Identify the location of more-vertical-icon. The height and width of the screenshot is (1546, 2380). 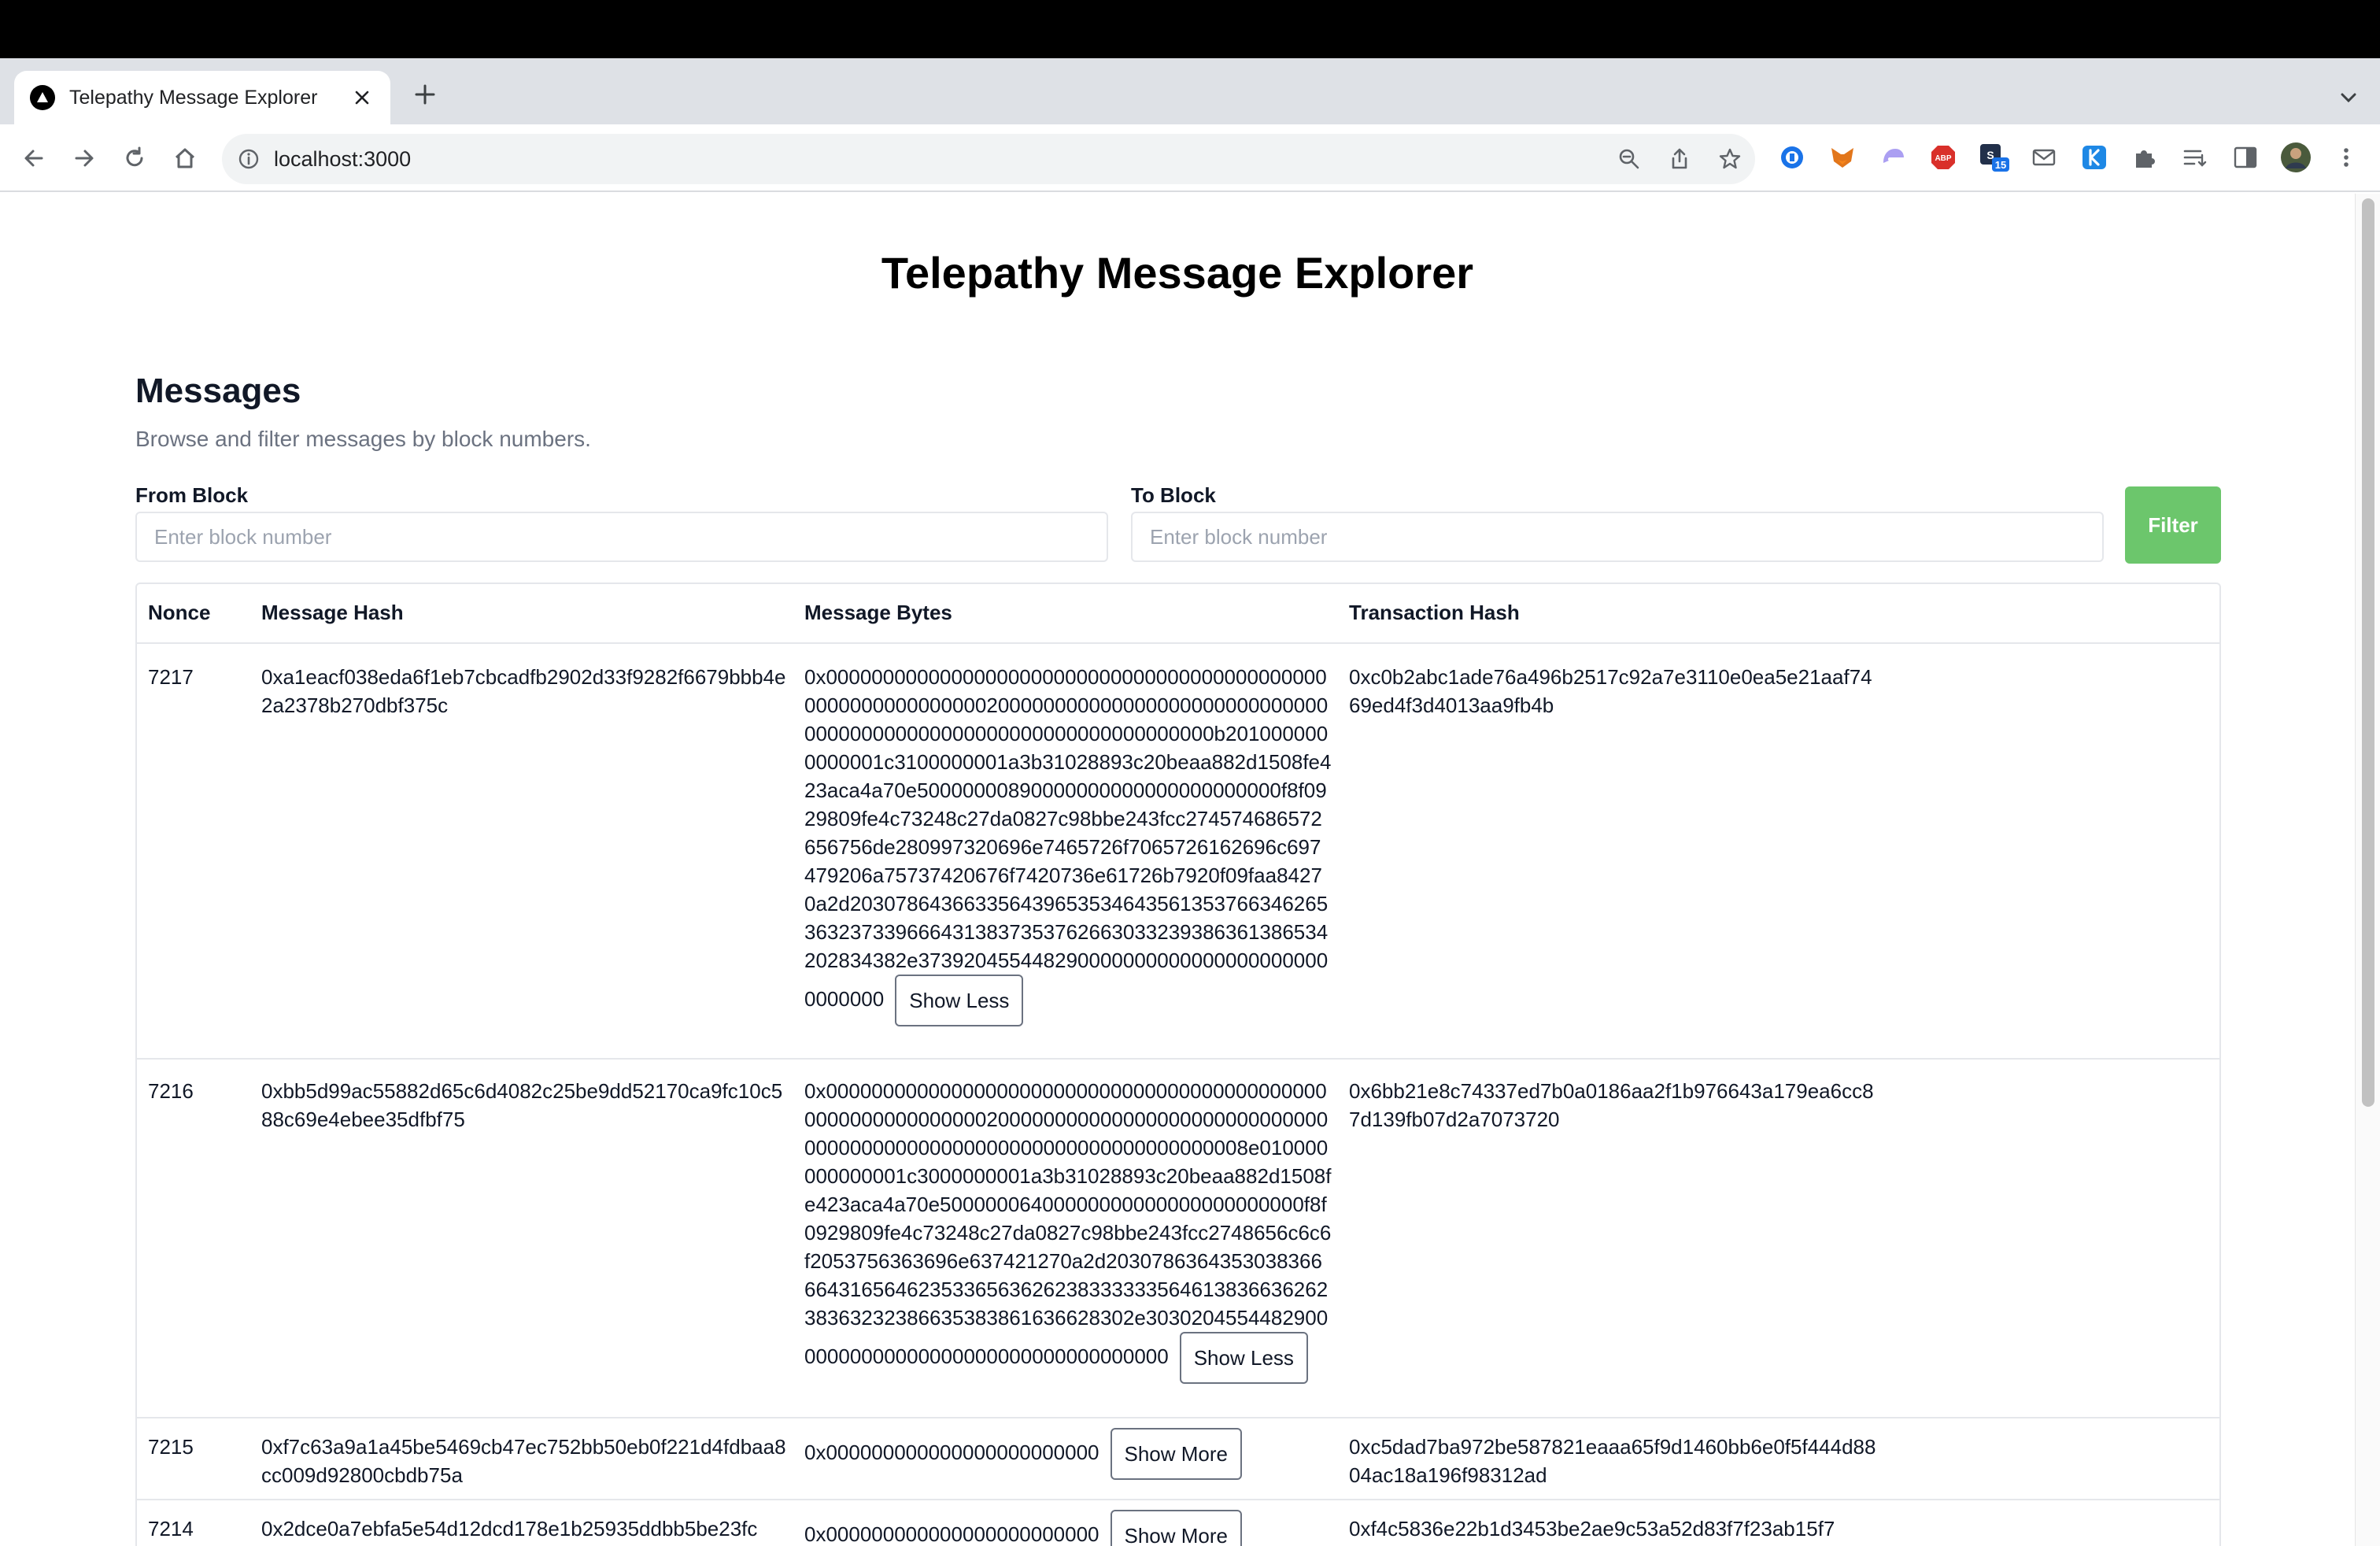
(2346, 157).